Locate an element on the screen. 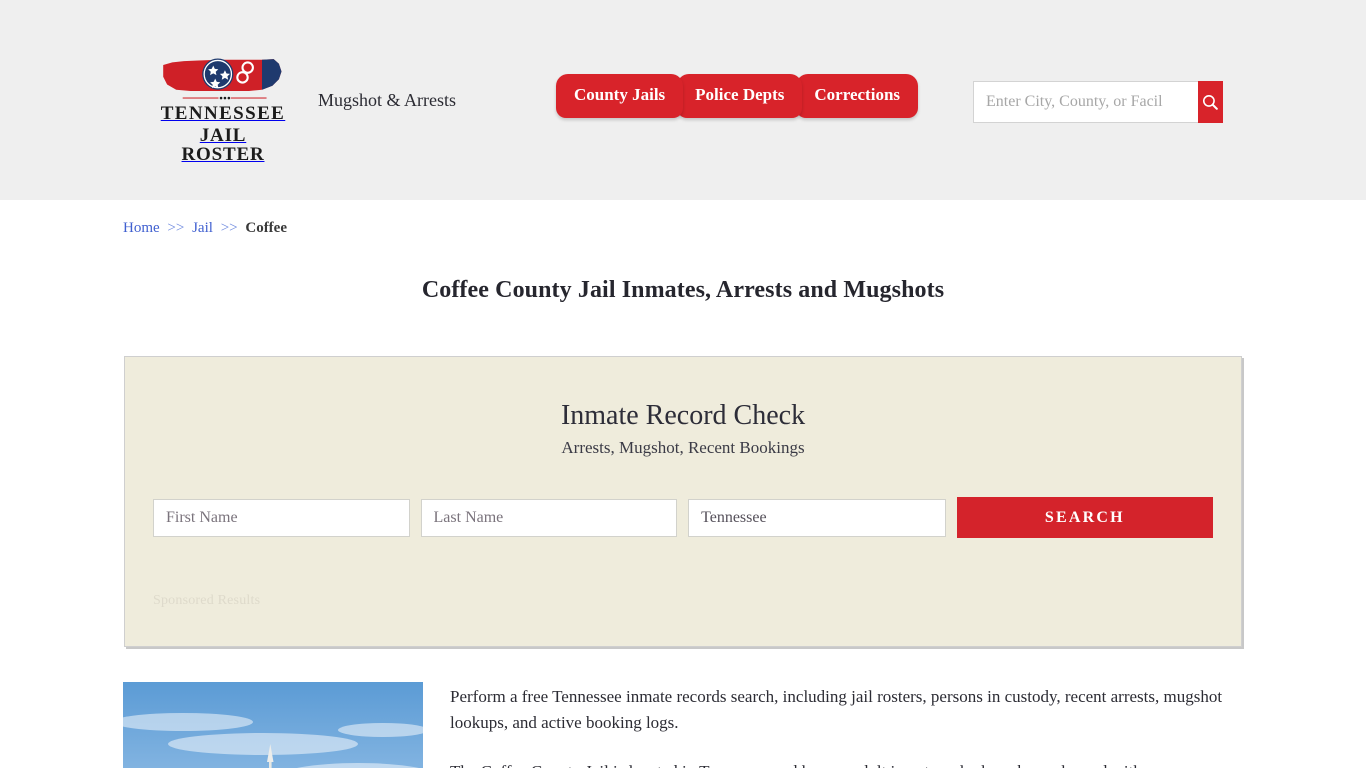 The height and width of the screenshot is (768, 1366). breadcrumb-current: Coffee is located at coordinates (266, 228).